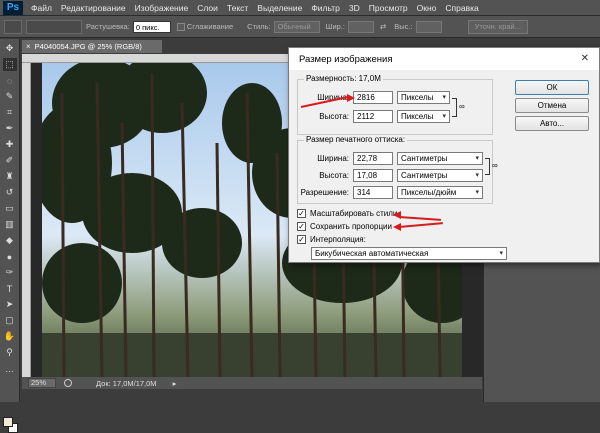 The image size is (600, 433). Describe the element at coordinates (373, 158) in the screenshot. I see `print-width-input: 22,78` at that location.